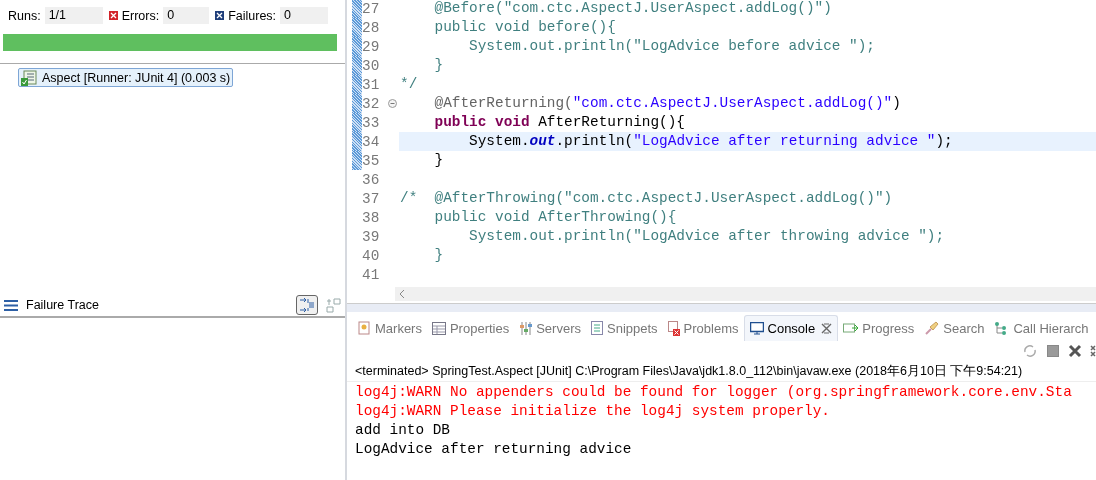 This screenshot has height=480, width=1096. I want to click on line-number: 30, so click(371, 65).